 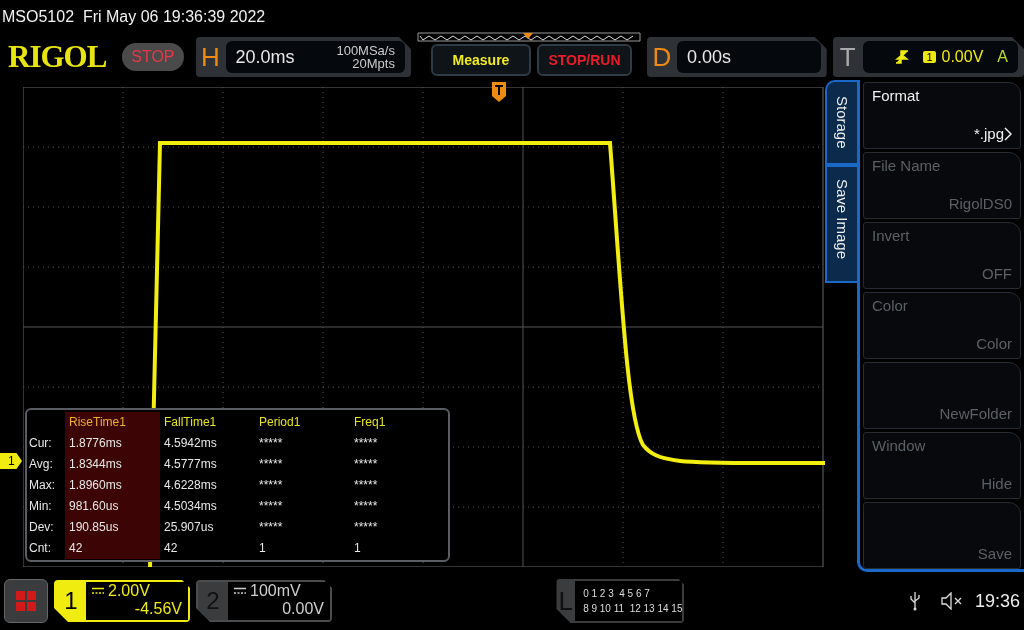 What do you see at coordinates (988, 133) in the screenshot?
I see `menu-item-value: *.jpg` at bounding box center [988, 133].